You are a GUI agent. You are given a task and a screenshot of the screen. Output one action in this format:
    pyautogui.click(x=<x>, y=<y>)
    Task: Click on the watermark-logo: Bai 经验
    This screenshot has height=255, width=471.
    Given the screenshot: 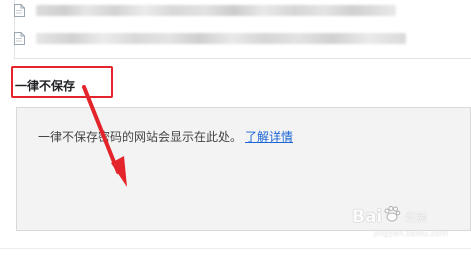 What is the action you would take?
    pyautogui.click(x=407, y=216)
    